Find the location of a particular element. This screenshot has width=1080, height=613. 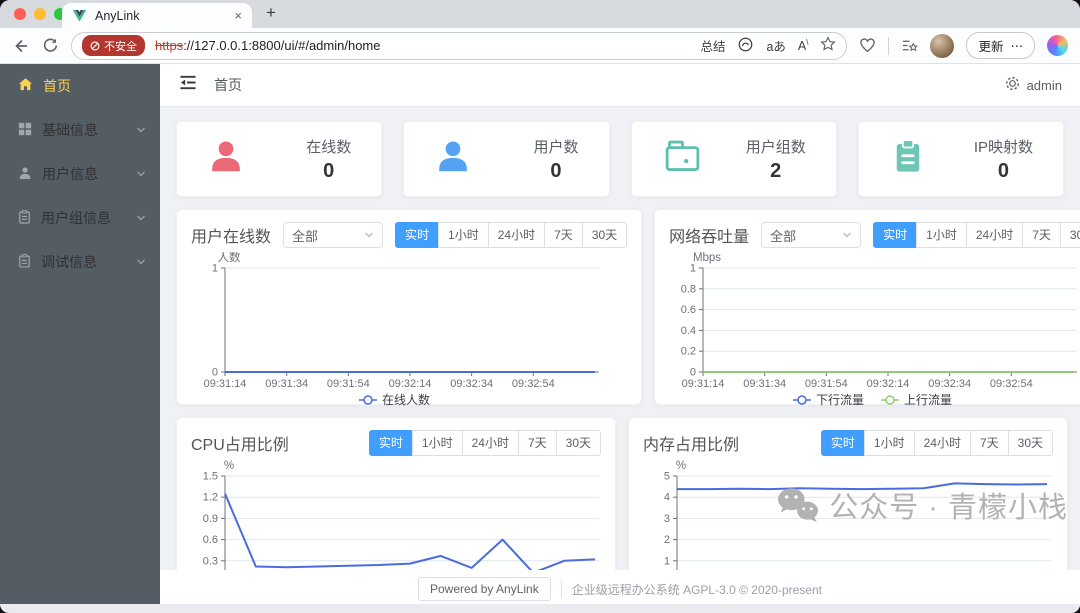

copilot-summarize-icon is located at coordinates (745, 46).